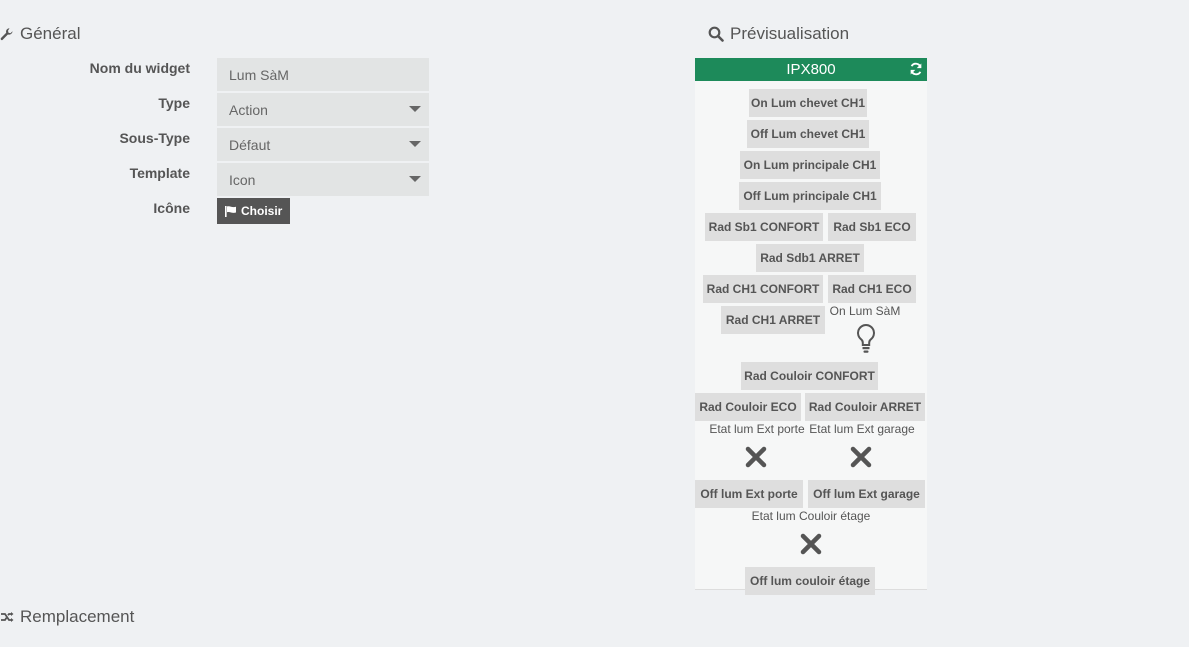  Describe the element at coordinates (810, 258) in the screenshot. I see `cmd-rad-sdb1-arret: Rad Sdb1 ARRET` at that location.